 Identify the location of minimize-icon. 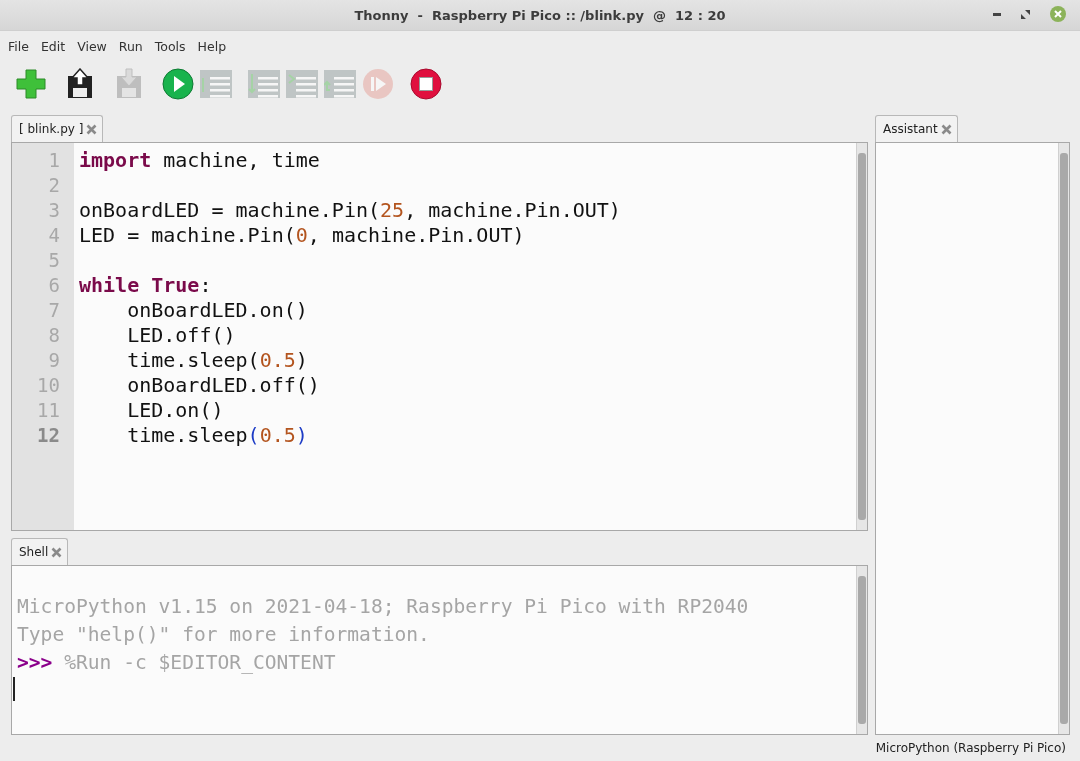
(997, 14).